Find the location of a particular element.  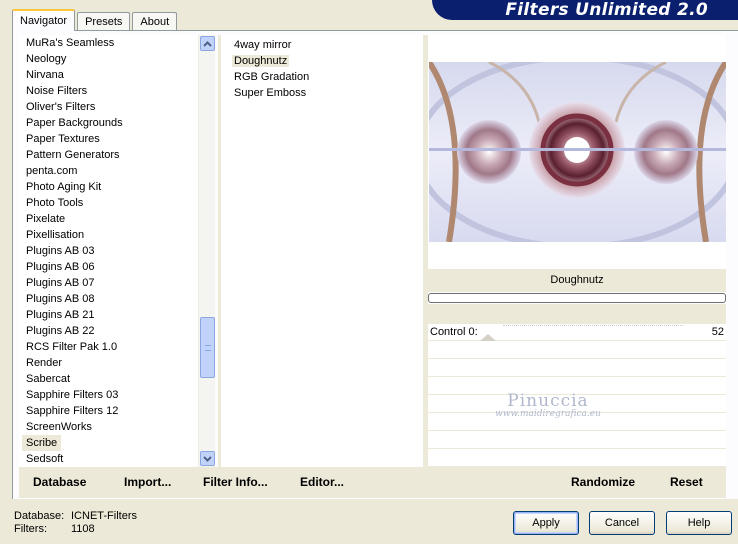

filter-item-label: 4way mirror is located at coordinates (263, 45).